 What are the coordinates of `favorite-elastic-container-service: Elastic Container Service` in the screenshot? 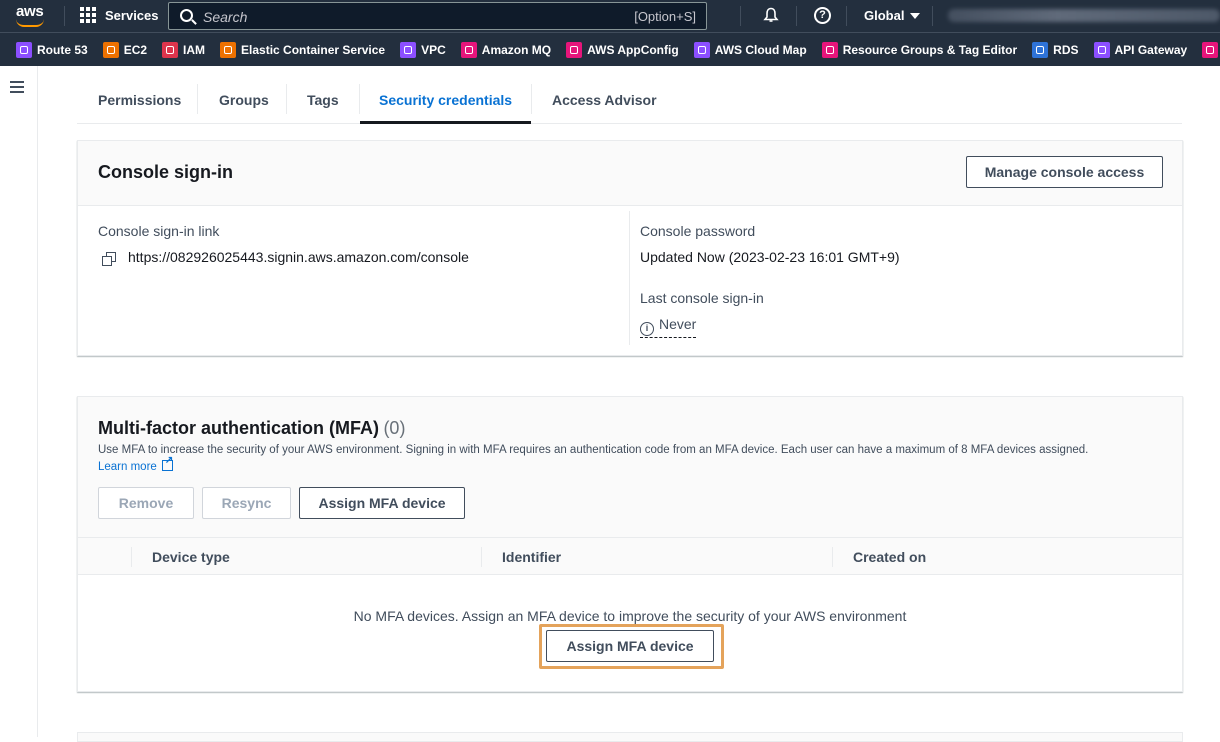 It's located at (303, 49).